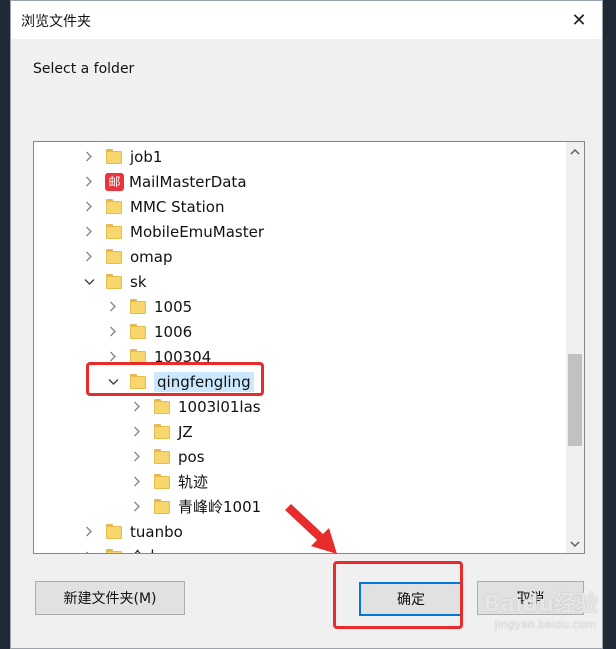  I want to click on tree-item-label: 青峰岭1001, so click(220, 507).